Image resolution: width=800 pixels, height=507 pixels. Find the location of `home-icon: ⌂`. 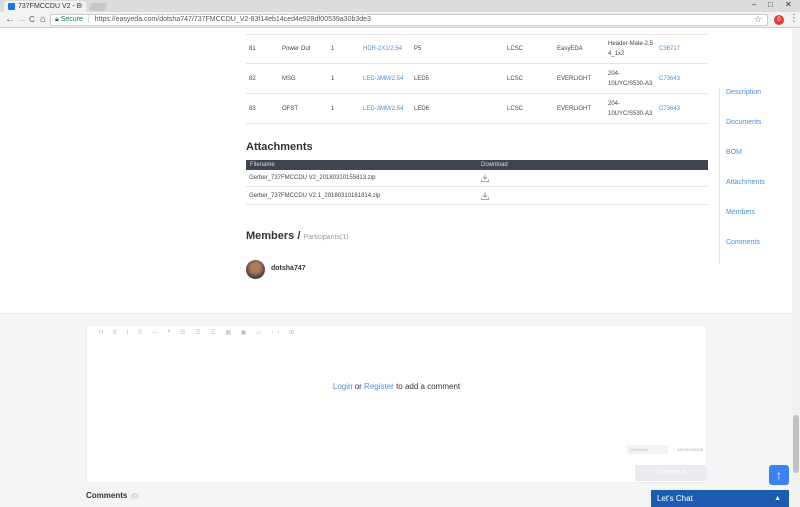

home-icon: ⌂ is located at coordinates (43, 20).